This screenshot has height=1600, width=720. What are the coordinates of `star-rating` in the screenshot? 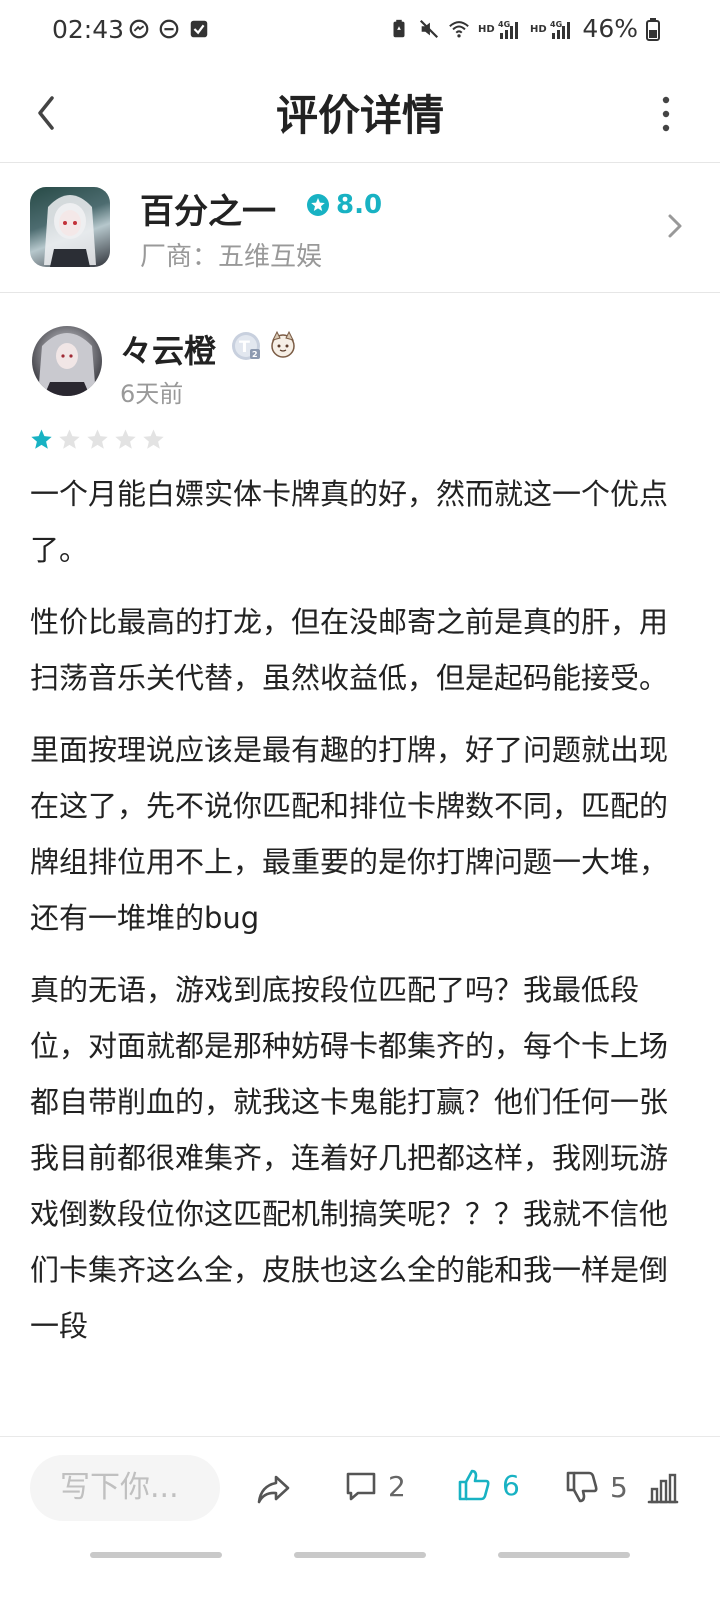 It's located at (97, 439).